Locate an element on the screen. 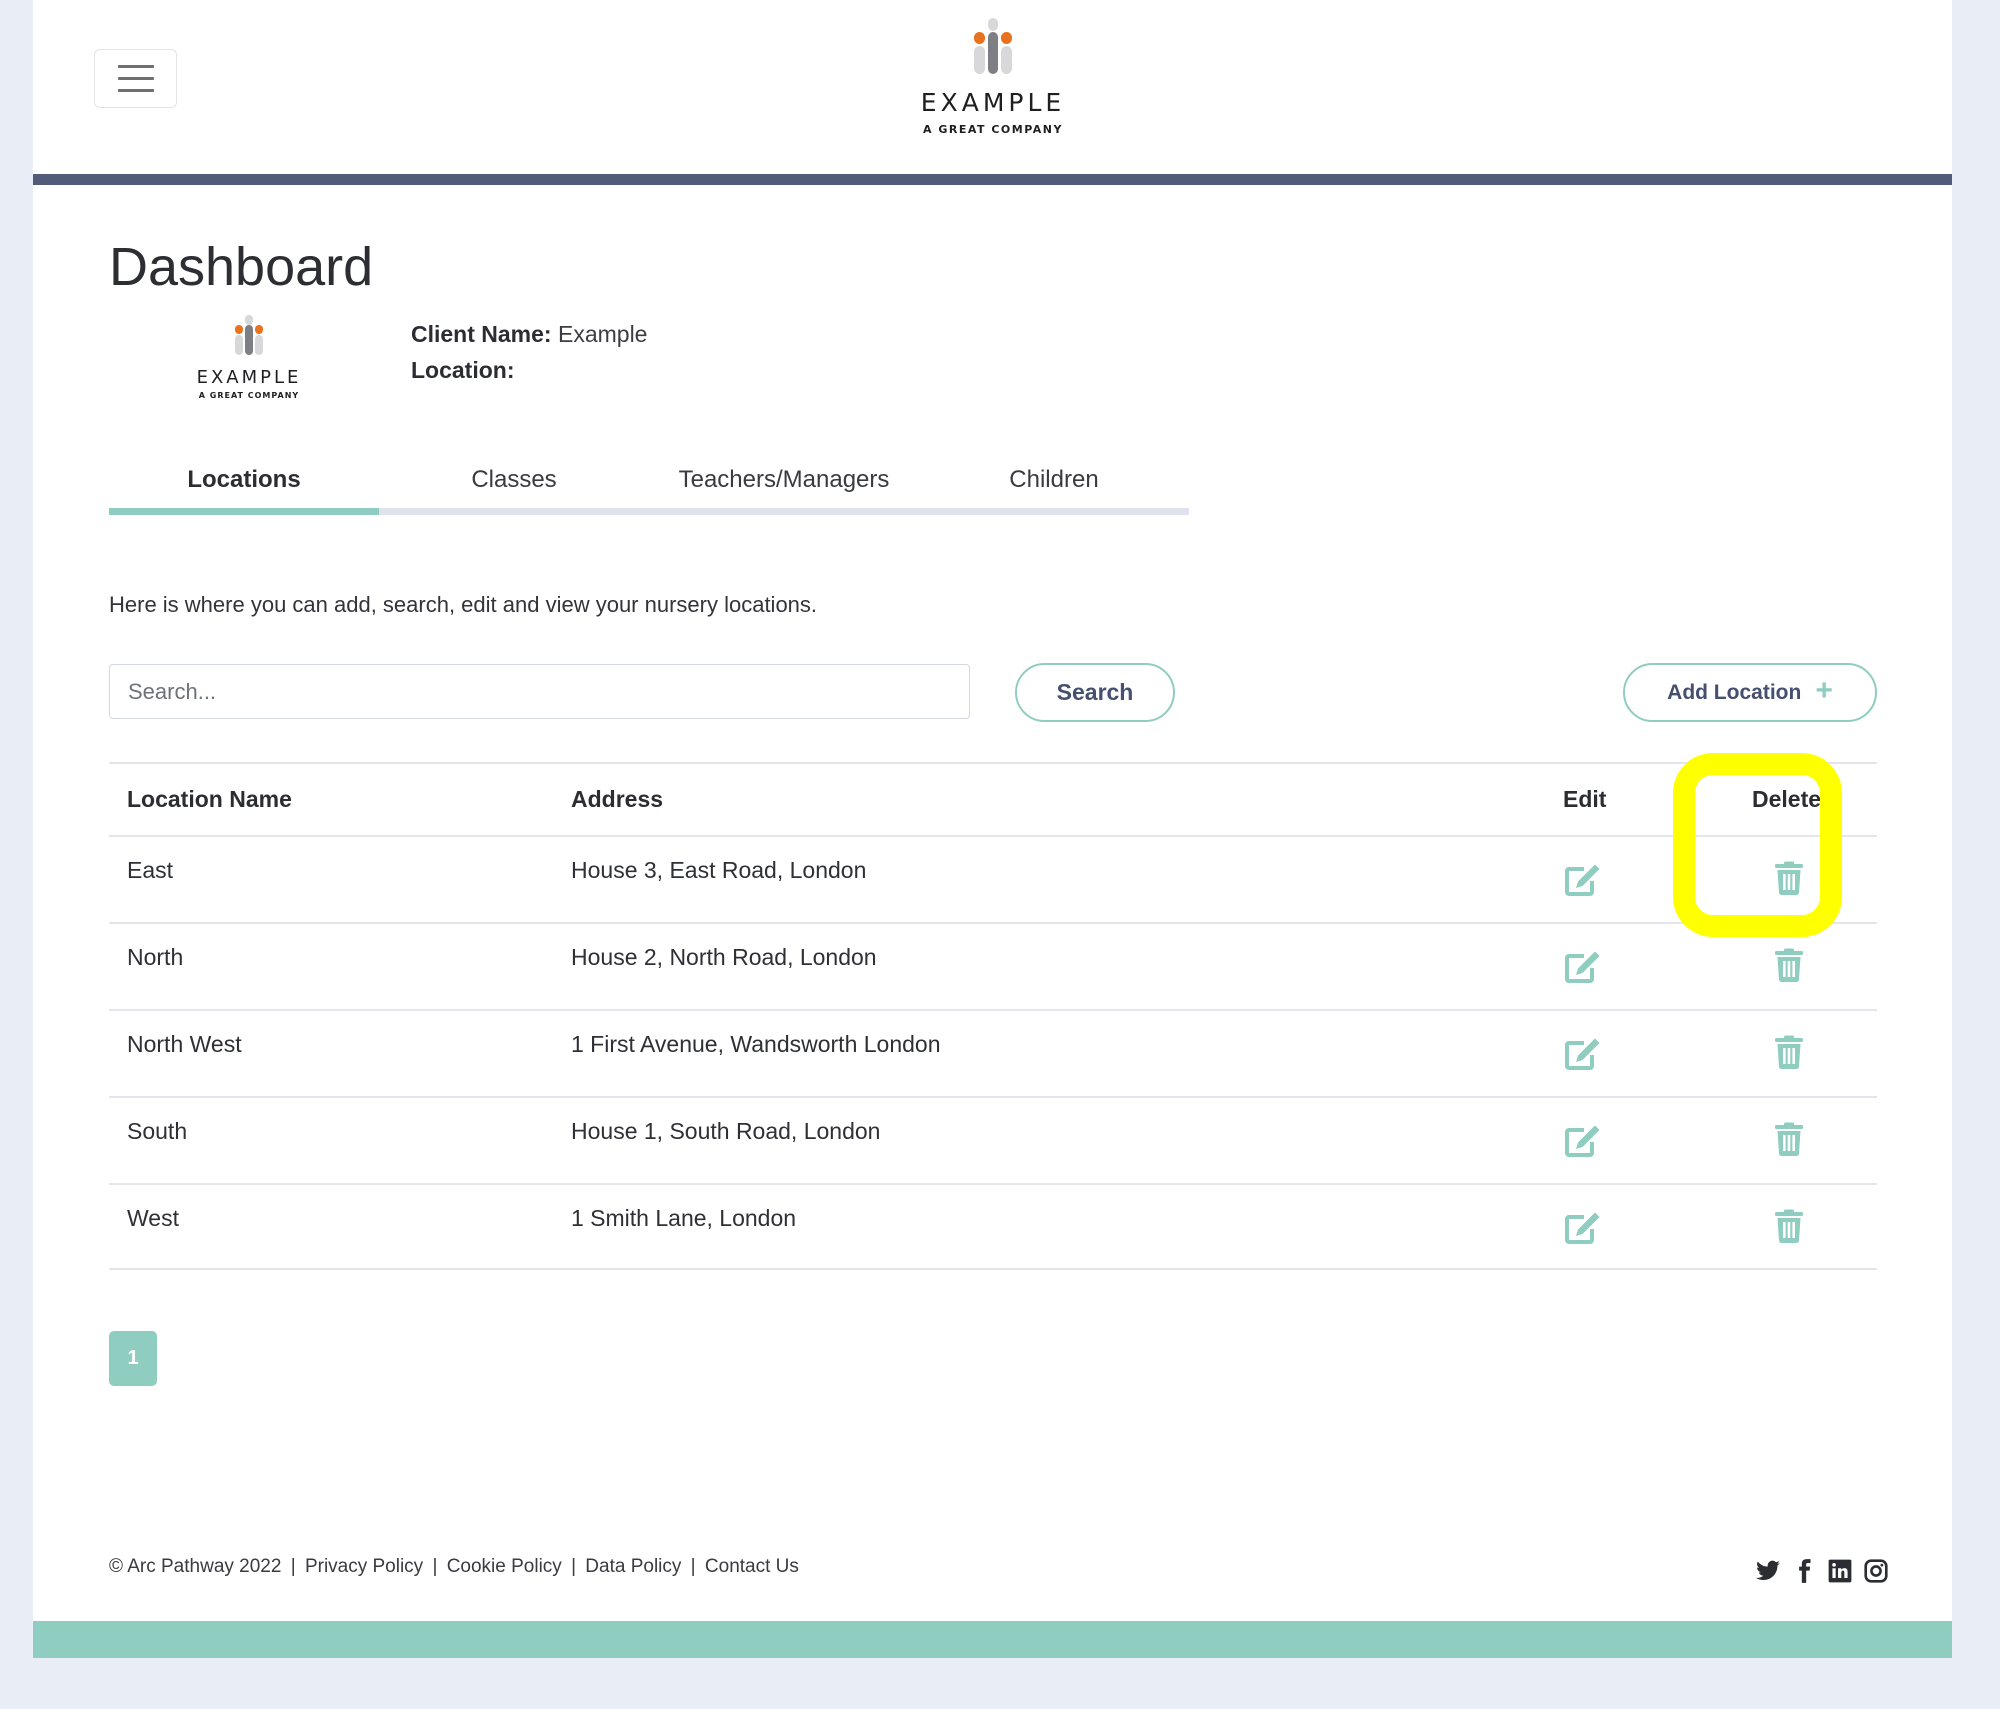  client-name-row: Client Name: Example is located at coordinates (529, 334).